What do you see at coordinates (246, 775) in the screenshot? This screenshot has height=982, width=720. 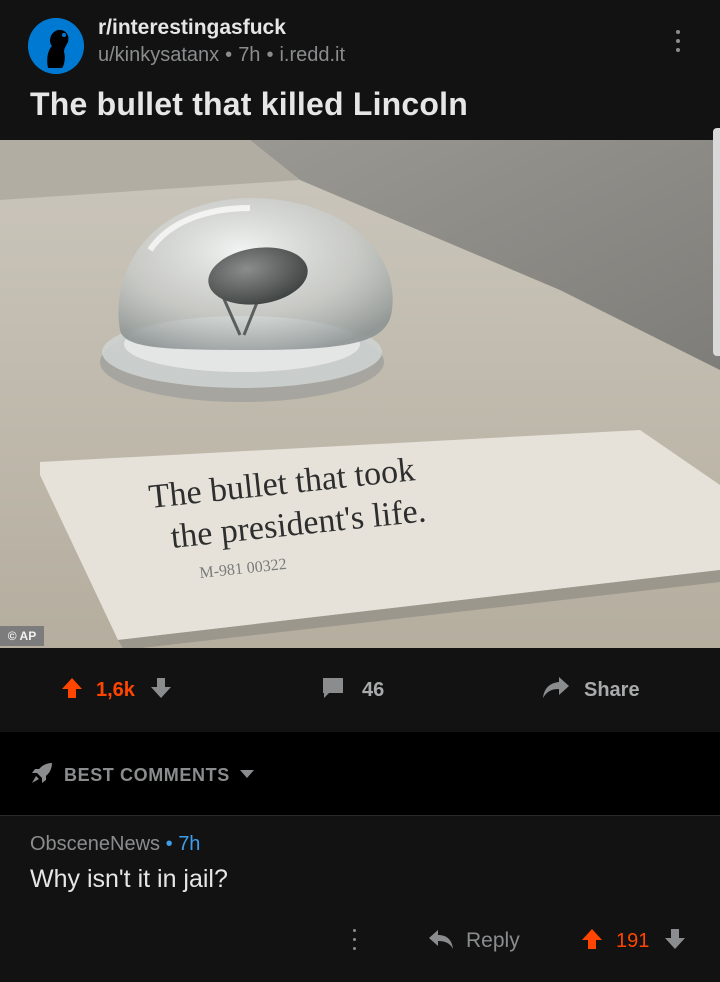 I see `caret-down-icon` at bounding box center [246, 775].